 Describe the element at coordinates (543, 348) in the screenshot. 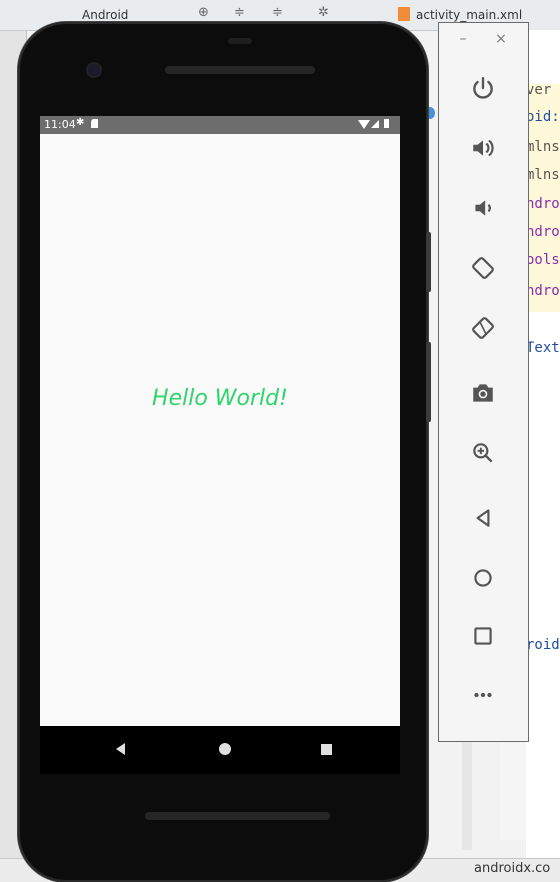

I see `code-line: Text` at that location.